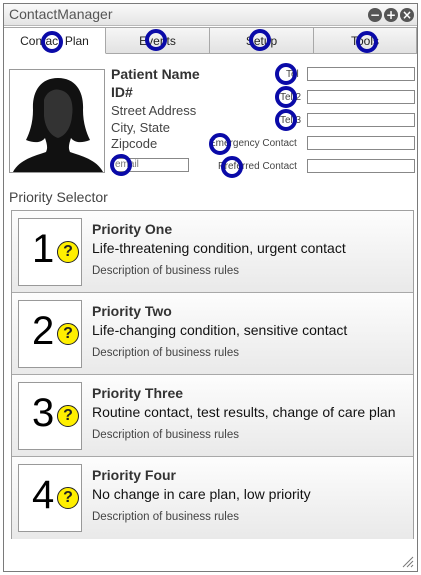 This screenshot has height=575, width=421. What do you see at coordinates (58, 197) in the screenshot?
I see `priority-selector-title: Priority Selector` at bounding box center [58, 197].